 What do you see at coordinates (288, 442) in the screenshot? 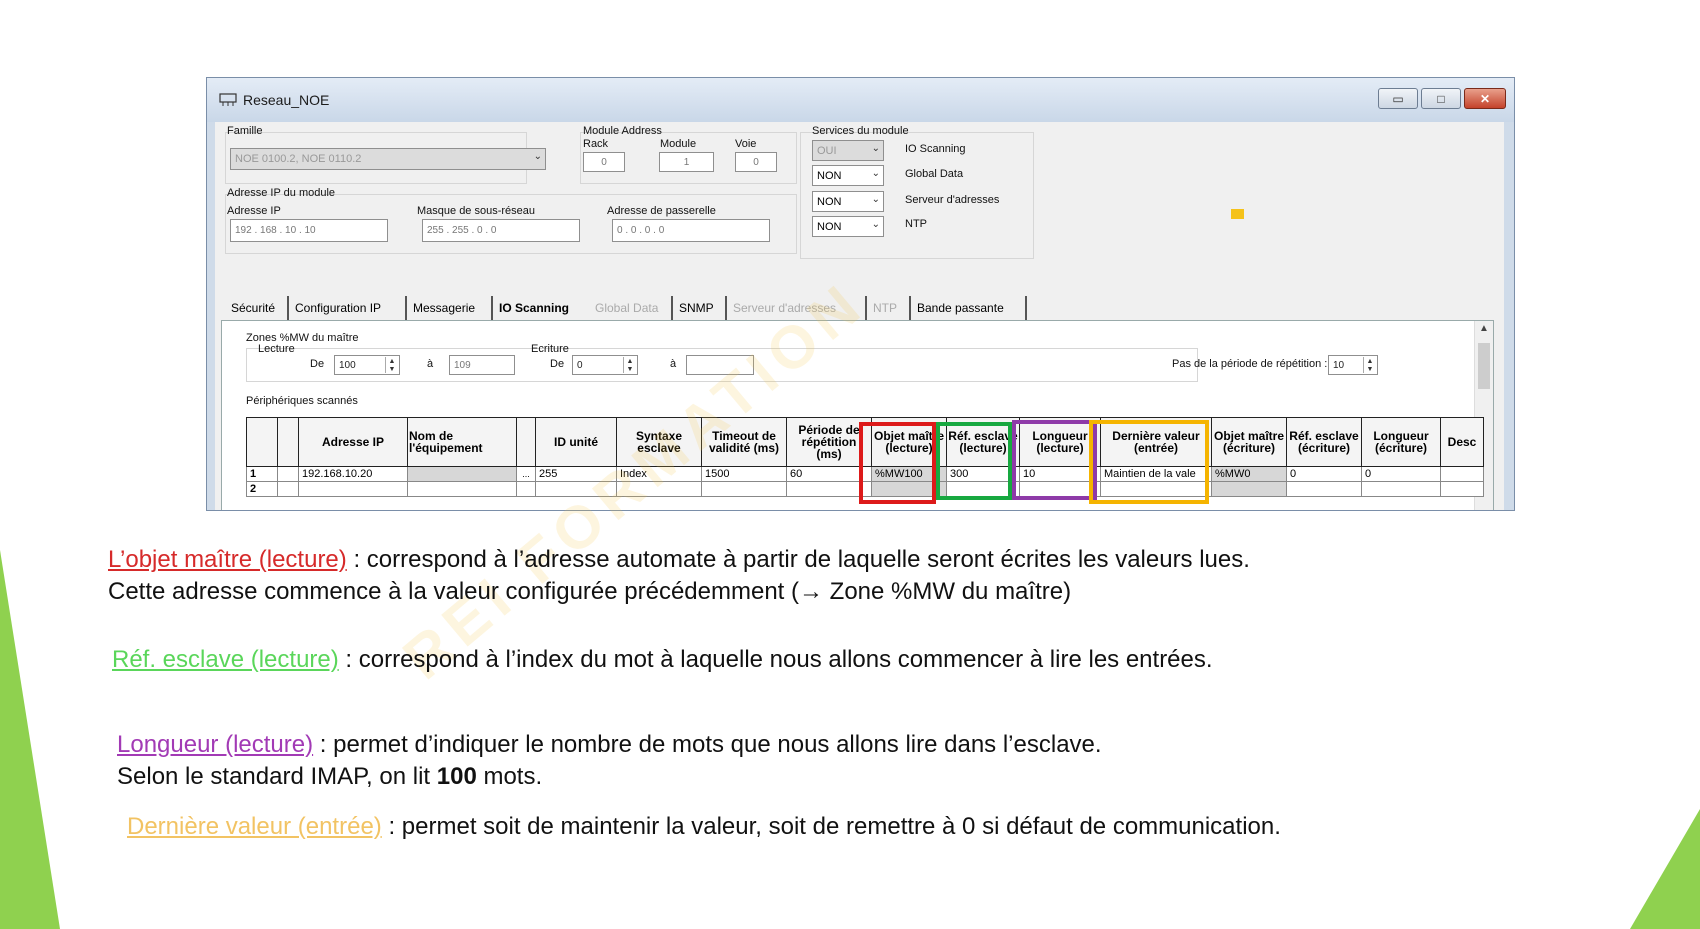
I see `row-select-header` at bounding box center [288, 442].